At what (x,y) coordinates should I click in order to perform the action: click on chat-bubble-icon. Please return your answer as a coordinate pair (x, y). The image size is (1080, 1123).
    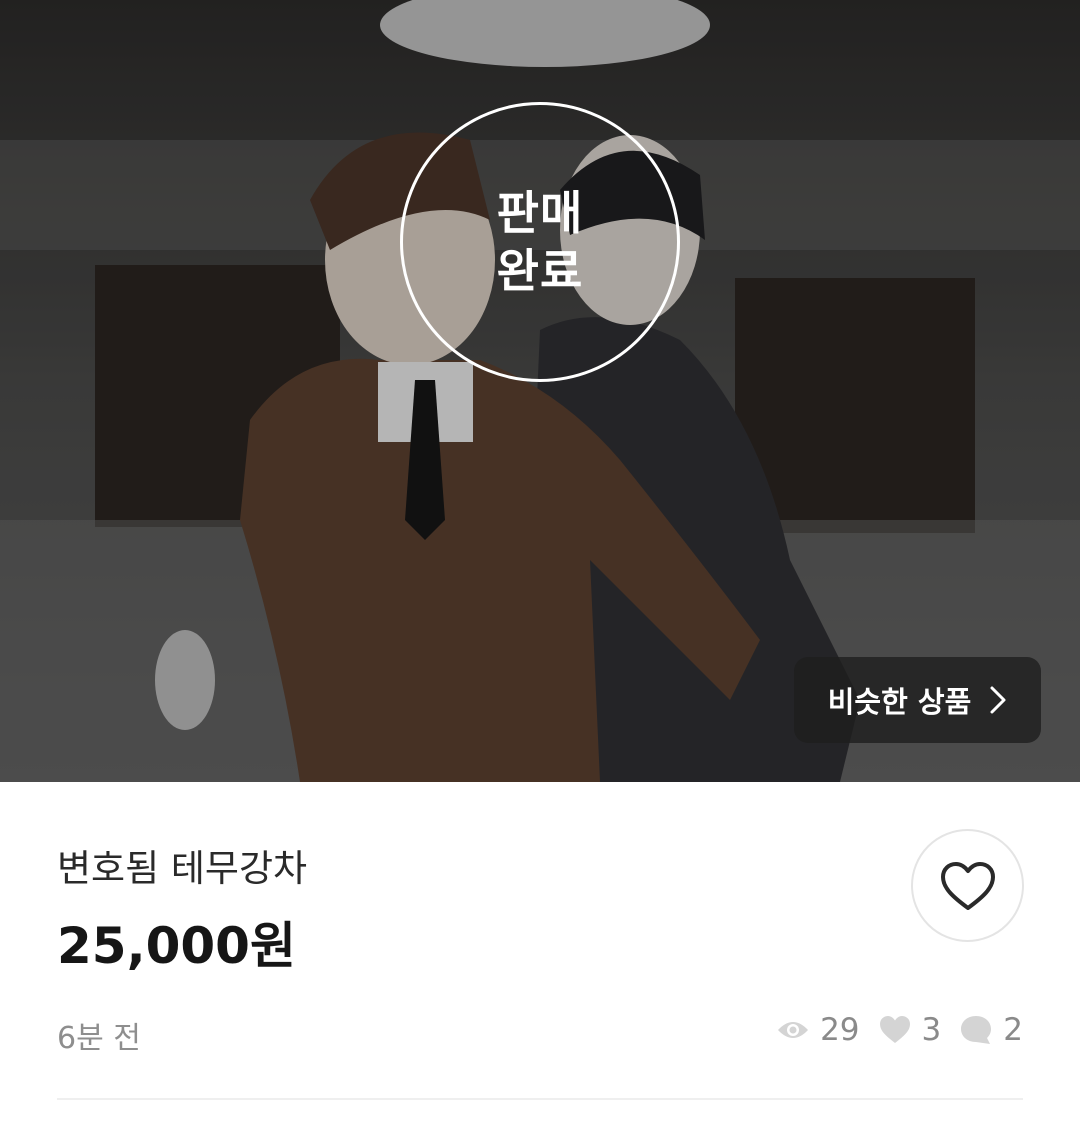
    Looking at the image, I should click on (976, 1030).